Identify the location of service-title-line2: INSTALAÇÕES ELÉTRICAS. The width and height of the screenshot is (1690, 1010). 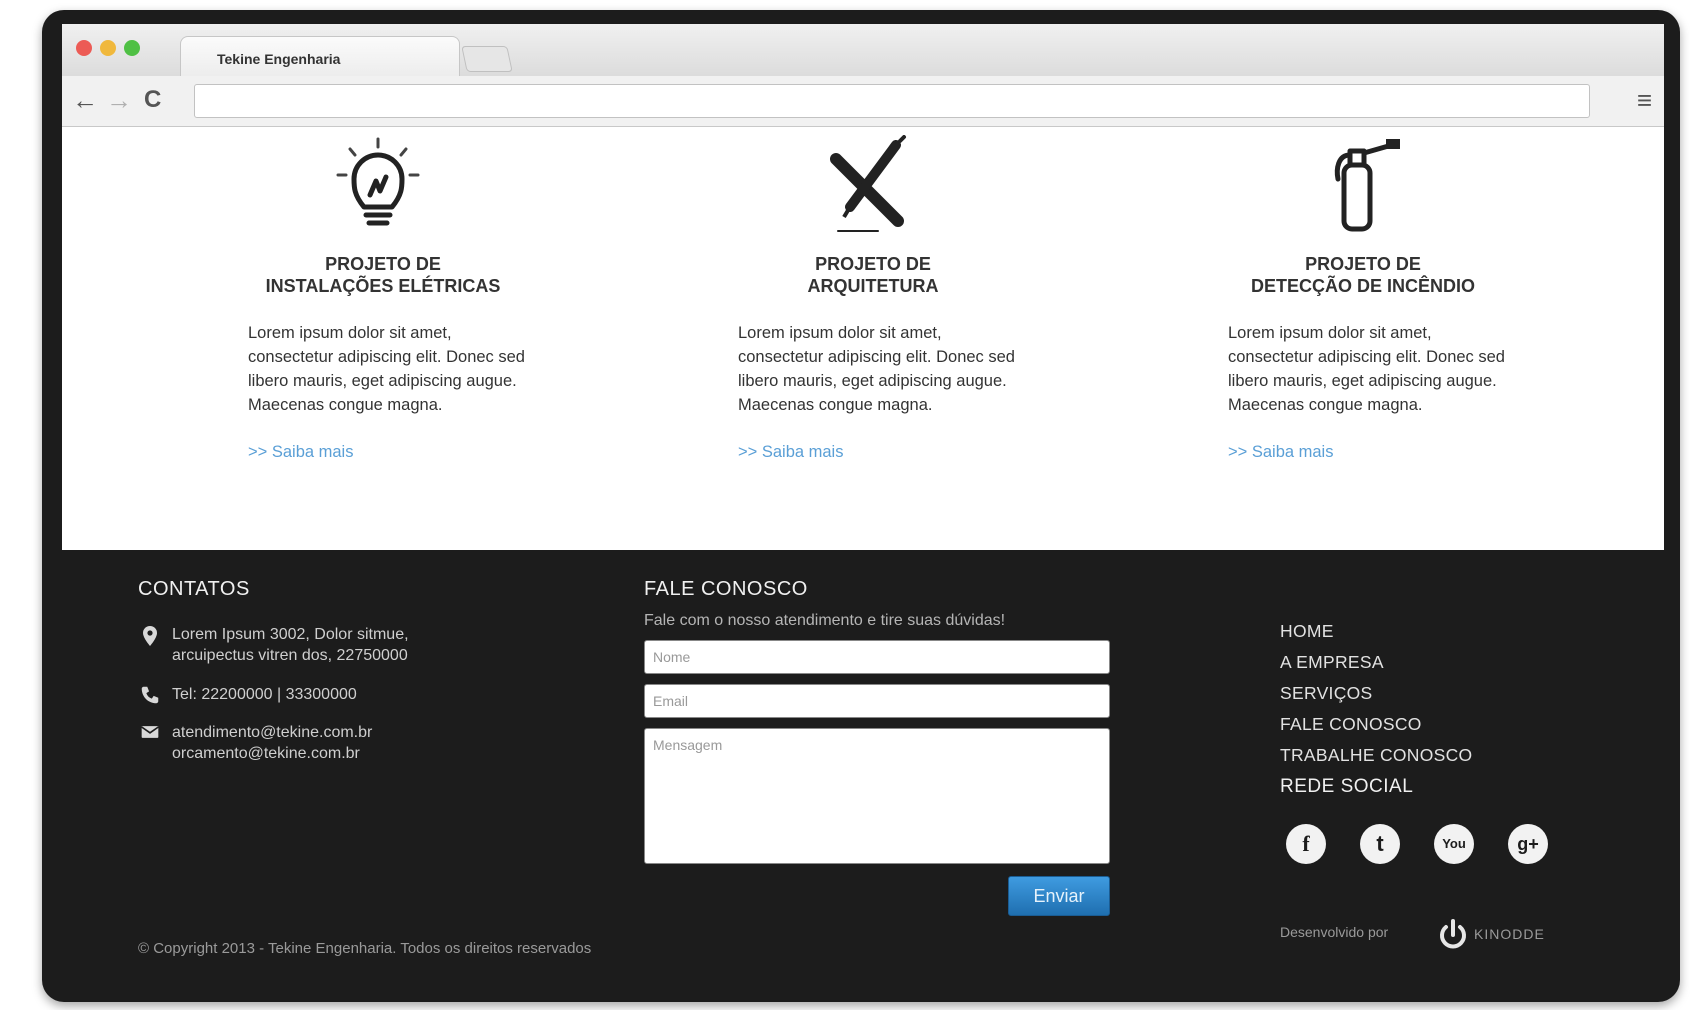
(383, 286).